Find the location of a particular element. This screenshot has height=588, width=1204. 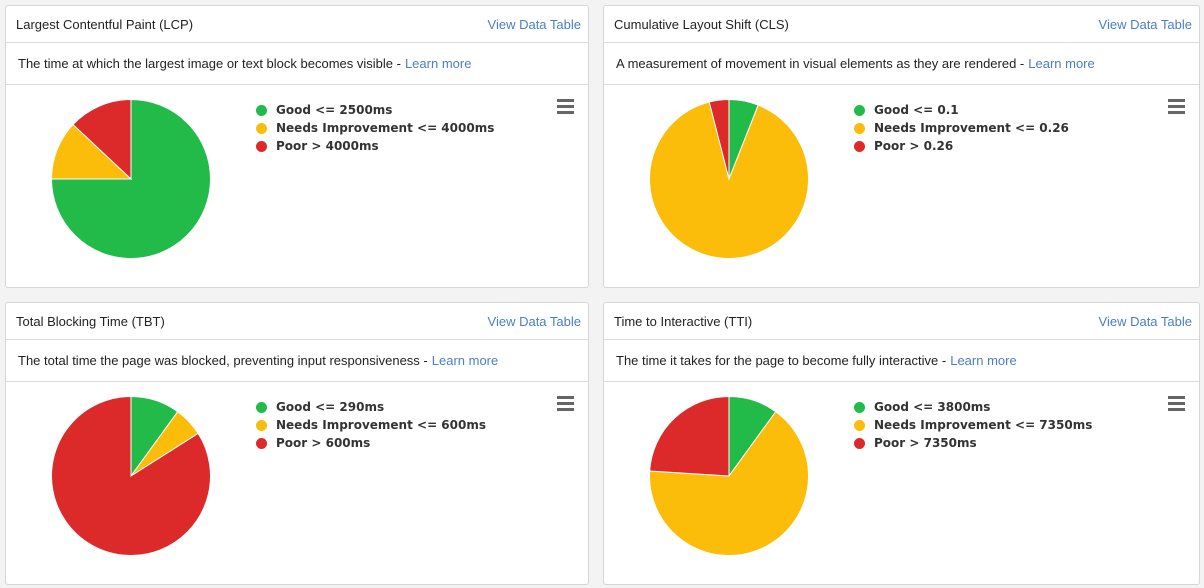

panel-title: Total Blocking Time (TBT) is located at coordinates (90, 321).